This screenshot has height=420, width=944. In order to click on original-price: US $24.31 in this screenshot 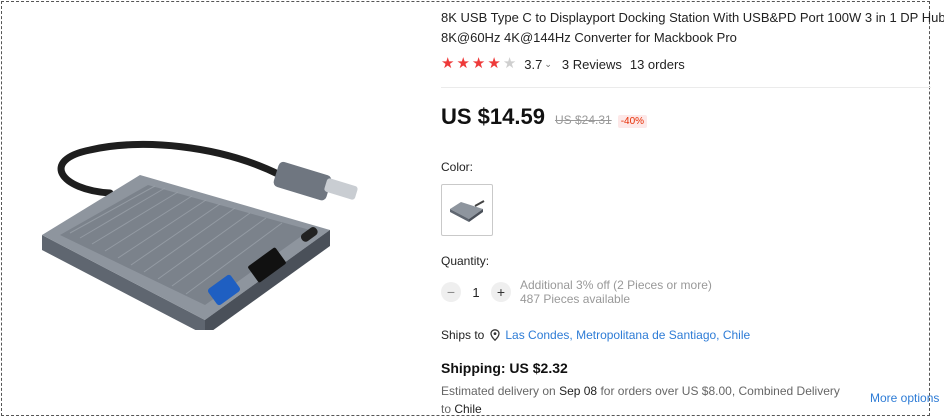, I will do `click(583, 120)`.